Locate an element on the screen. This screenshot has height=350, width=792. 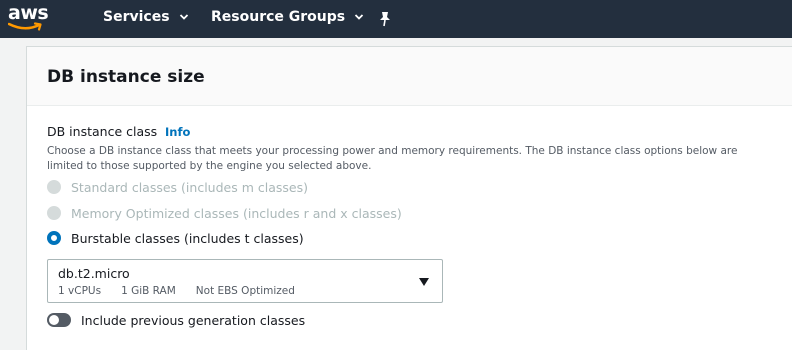
radio-burstable-classes: Burstable classes (includes t classes) is located at coordinates (175, 238).